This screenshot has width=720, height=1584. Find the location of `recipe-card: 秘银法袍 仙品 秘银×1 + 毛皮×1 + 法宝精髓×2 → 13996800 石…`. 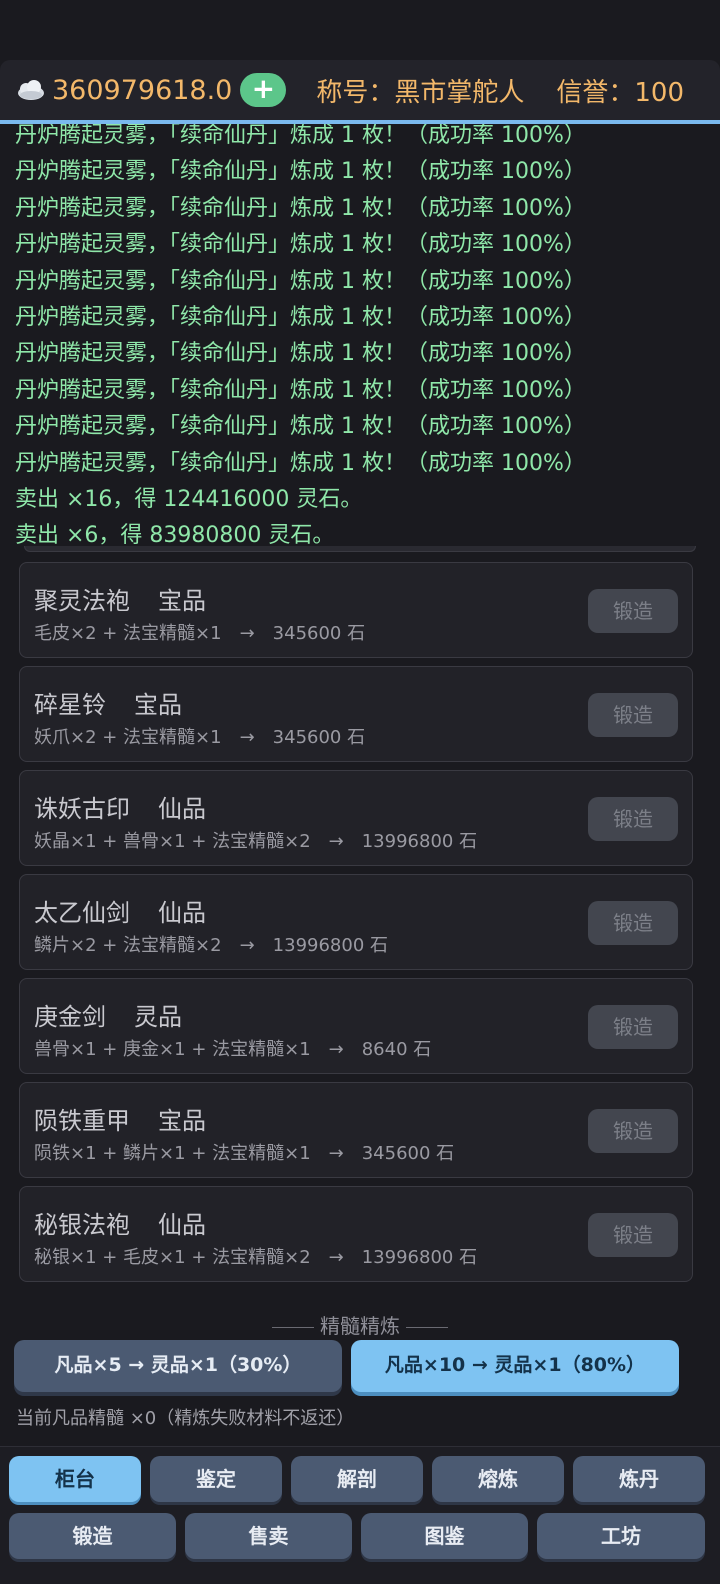

recipe-card: 秘银法袍 仙品 秘银×1 + 毛皮×1 + 法宝精髓×2 → 13996800 石… is located at coordinates (356, 1234).